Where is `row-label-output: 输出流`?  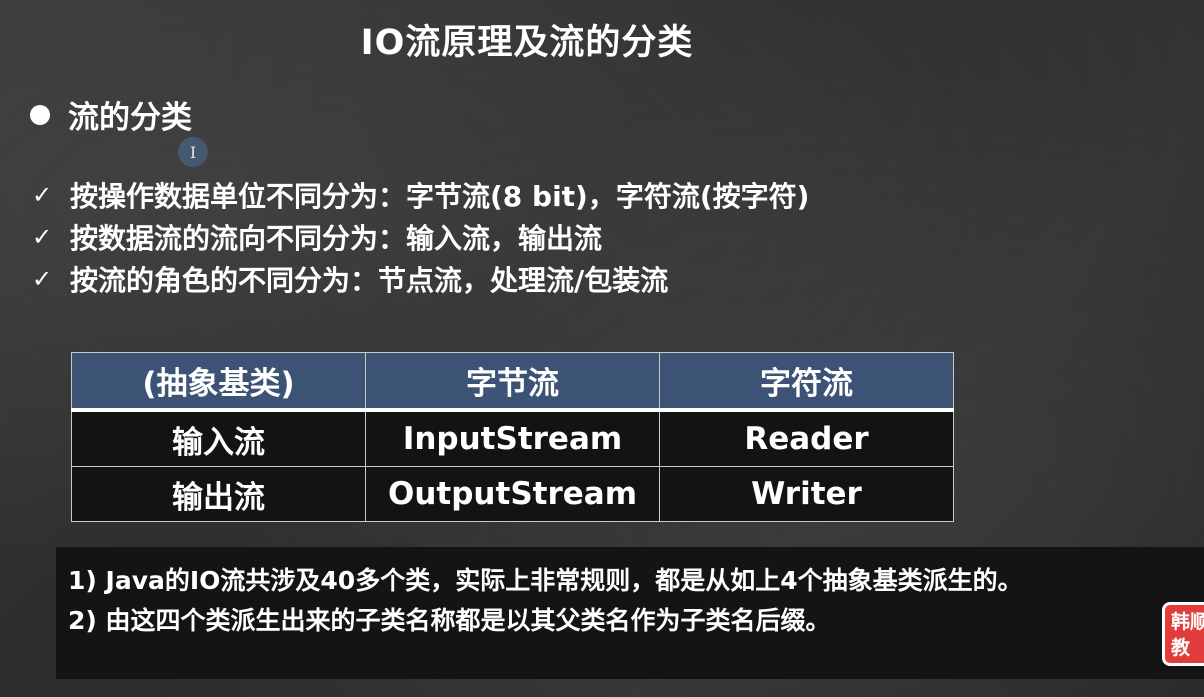 row-label-output: 输出流 is located at coordinates (218, 494).